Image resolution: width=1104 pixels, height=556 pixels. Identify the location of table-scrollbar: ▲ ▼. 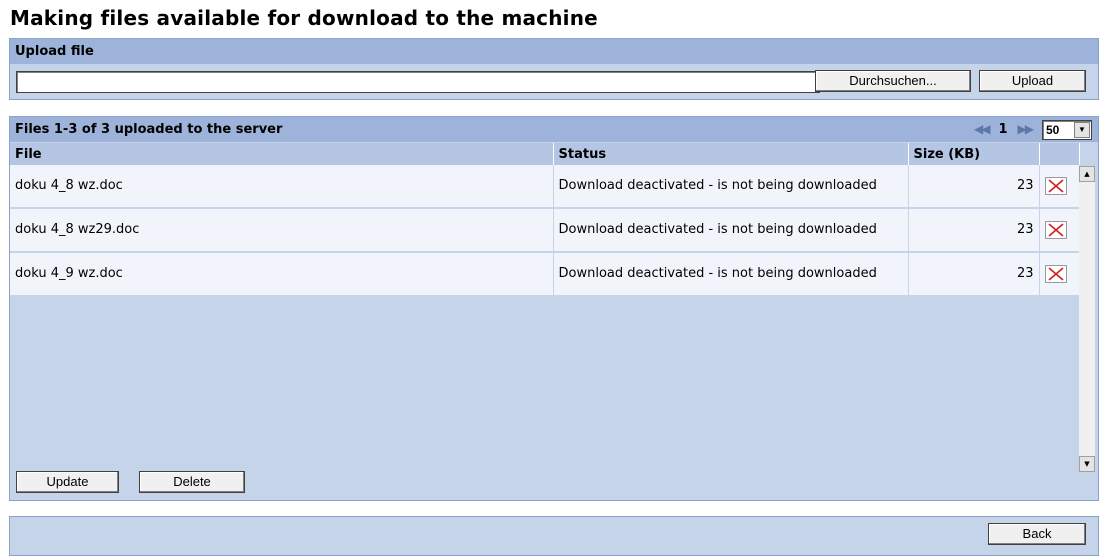
(1087, 319).